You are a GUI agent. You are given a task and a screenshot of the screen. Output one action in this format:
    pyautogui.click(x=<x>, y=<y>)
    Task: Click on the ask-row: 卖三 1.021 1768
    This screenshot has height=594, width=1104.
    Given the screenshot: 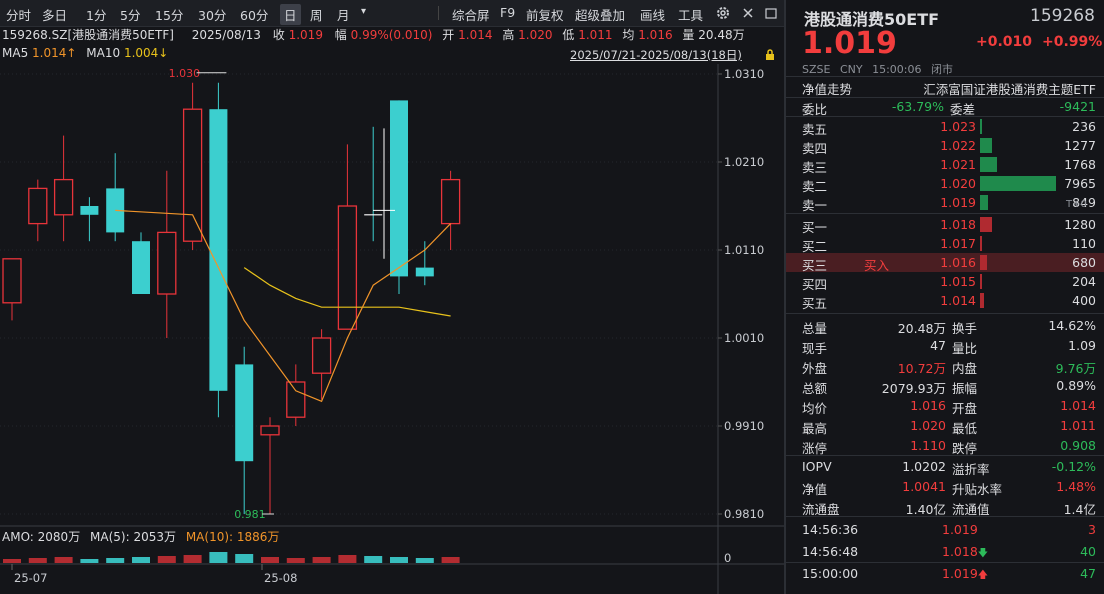 What is the action you would take?
    pyautogui.click(x=945, y=165)
    